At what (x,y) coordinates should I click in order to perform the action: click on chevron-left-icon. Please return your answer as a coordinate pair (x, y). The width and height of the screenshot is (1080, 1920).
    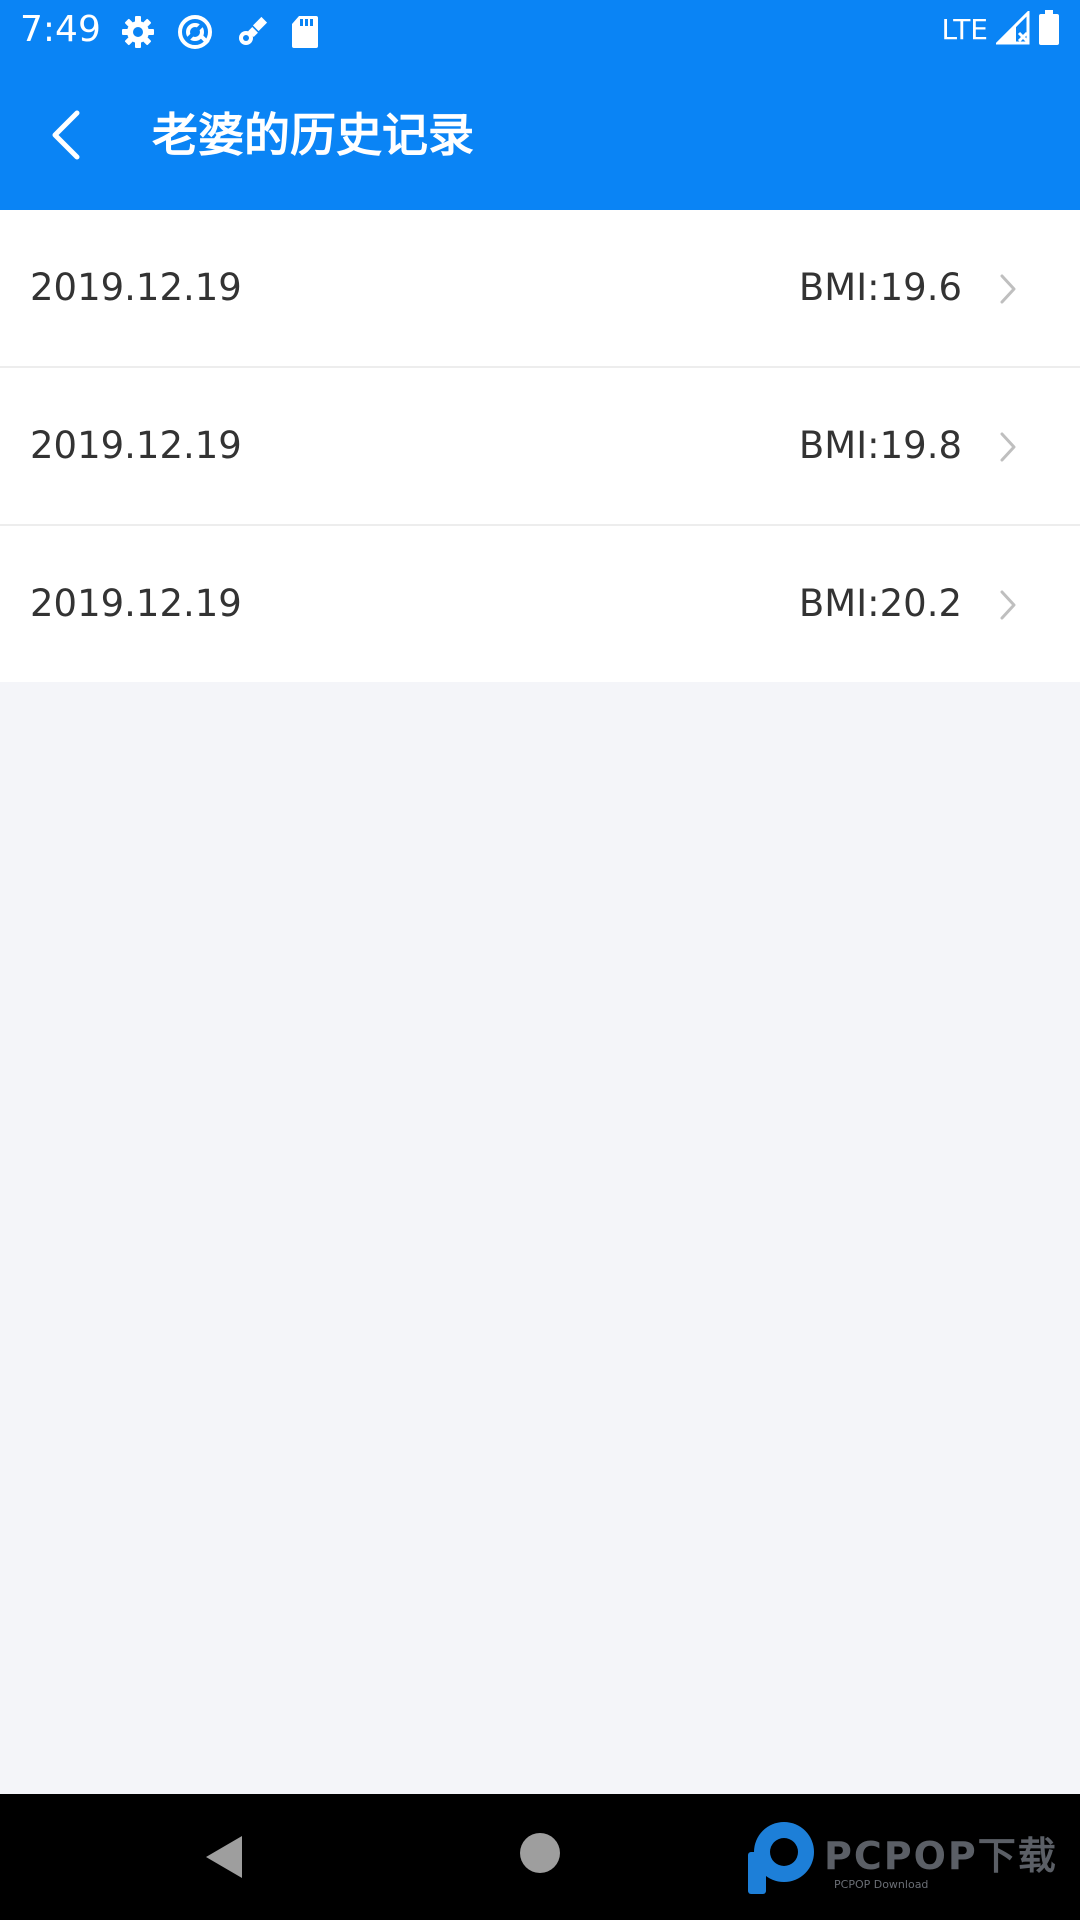
    Looking at the image, I should click on (66, 135).